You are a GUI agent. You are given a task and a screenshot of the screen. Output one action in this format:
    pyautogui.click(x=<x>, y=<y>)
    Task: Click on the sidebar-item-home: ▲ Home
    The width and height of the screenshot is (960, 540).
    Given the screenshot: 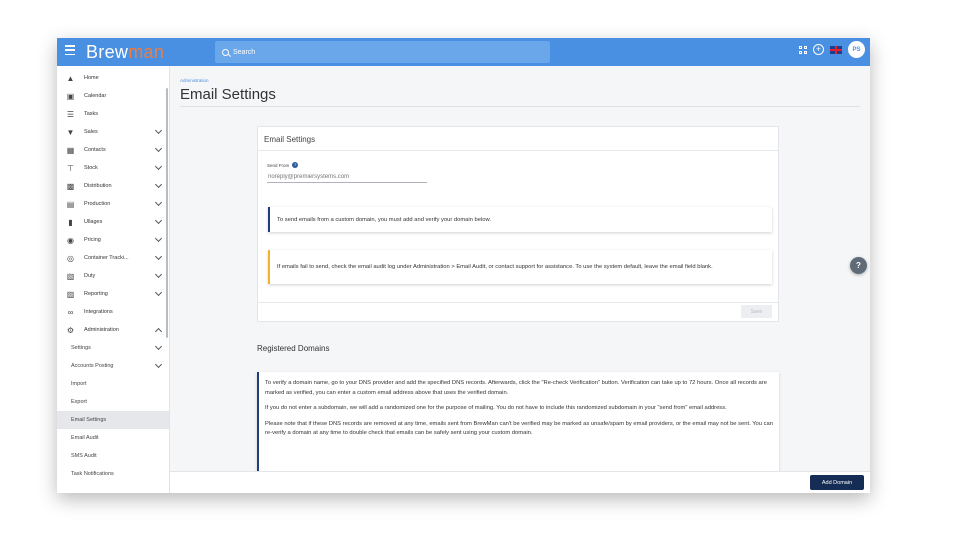 What is the action you would take?
    pyautogui.click(x=113, y=78)
    